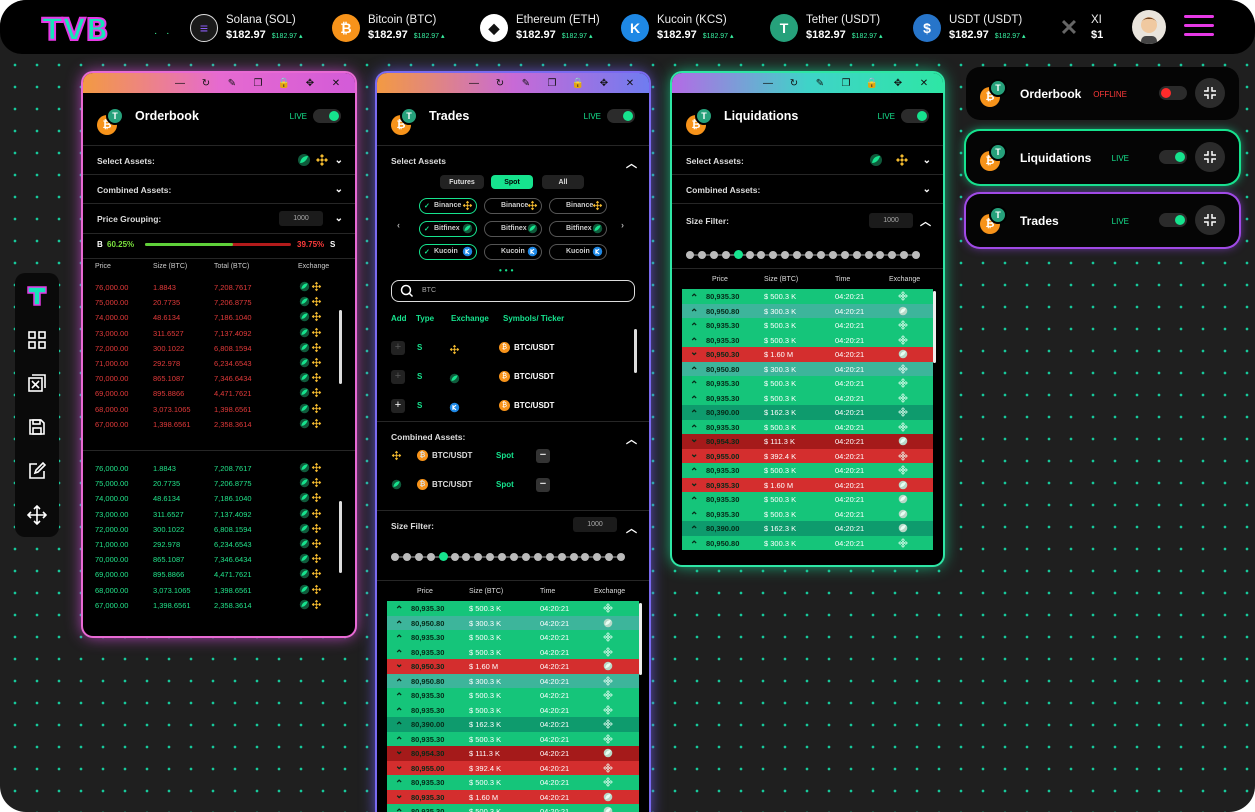  I want to click on remove-button: −, so click(543, 485).